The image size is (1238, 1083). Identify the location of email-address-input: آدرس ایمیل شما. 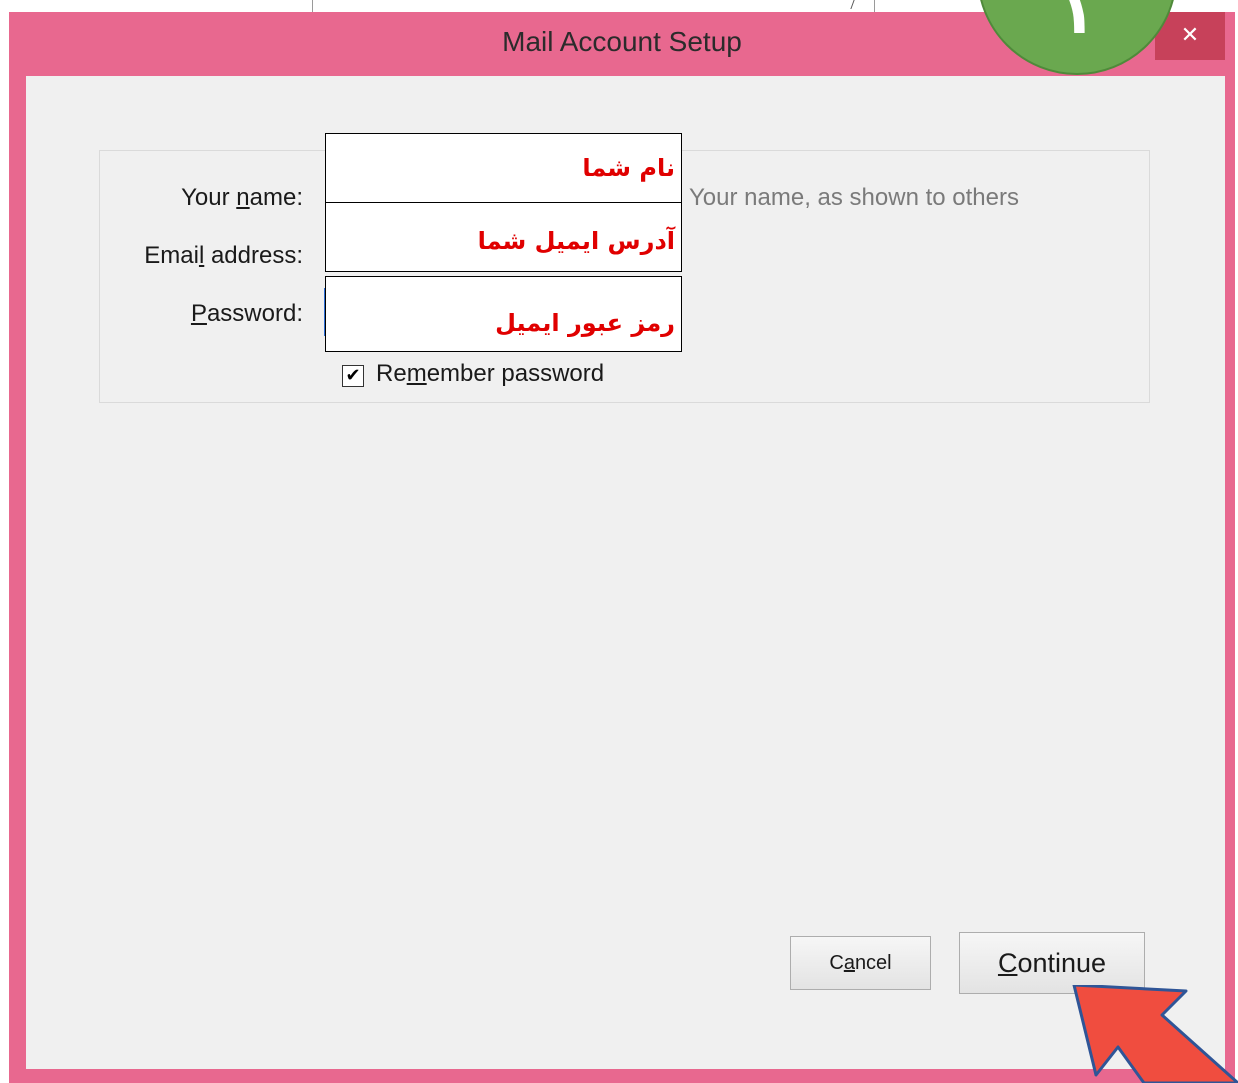
(503, 237).